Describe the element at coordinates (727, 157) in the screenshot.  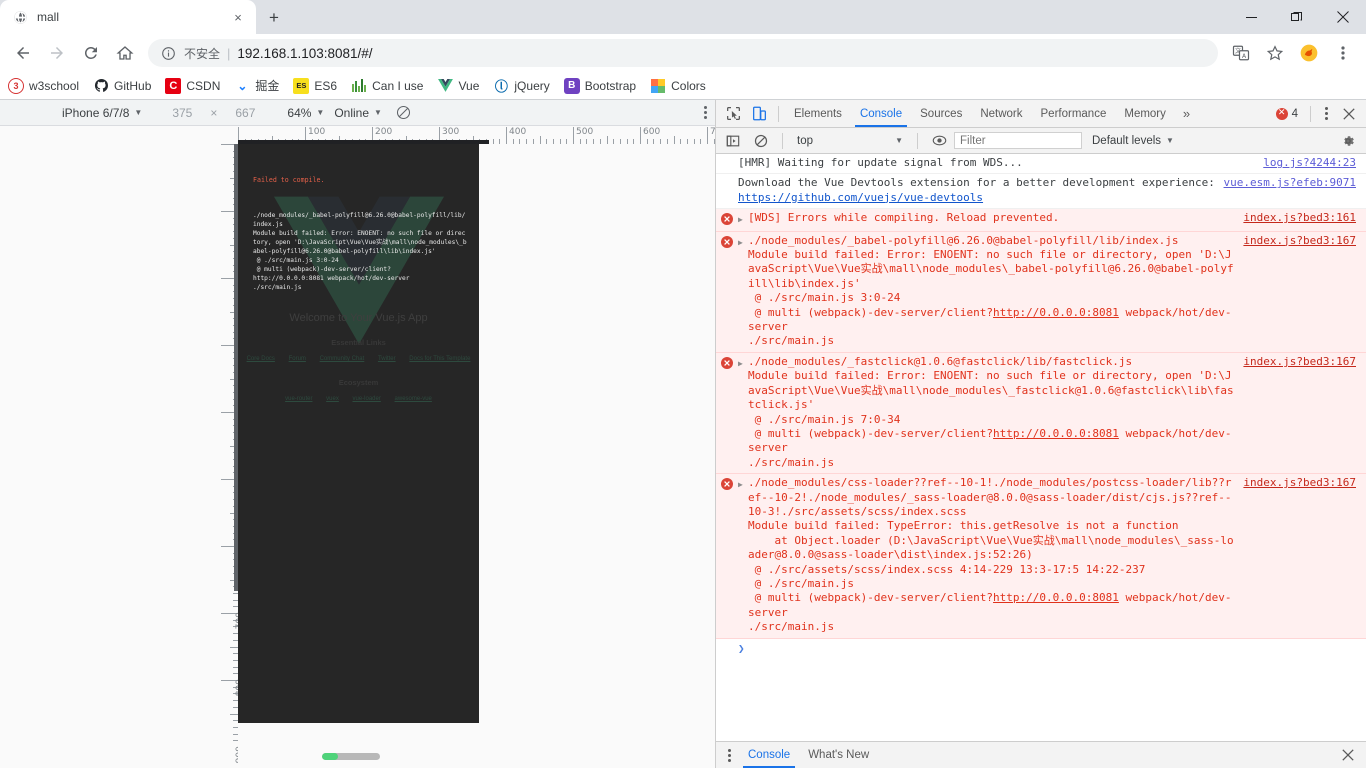
I see `message-gutter` at that location.